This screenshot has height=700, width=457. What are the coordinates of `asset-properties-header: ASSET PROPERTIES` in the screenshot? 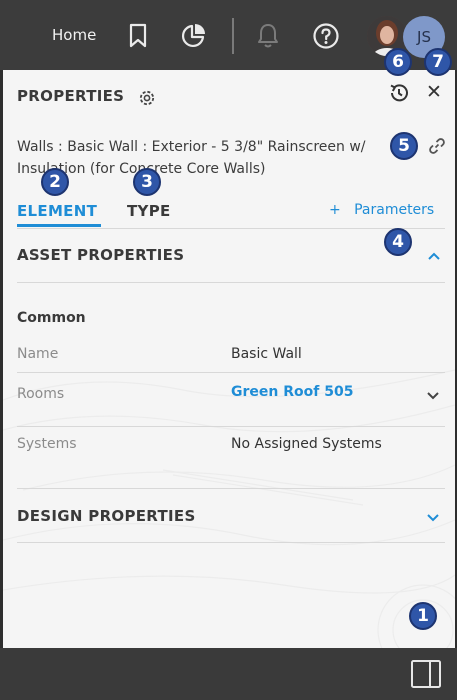 It's located at (100, 255).